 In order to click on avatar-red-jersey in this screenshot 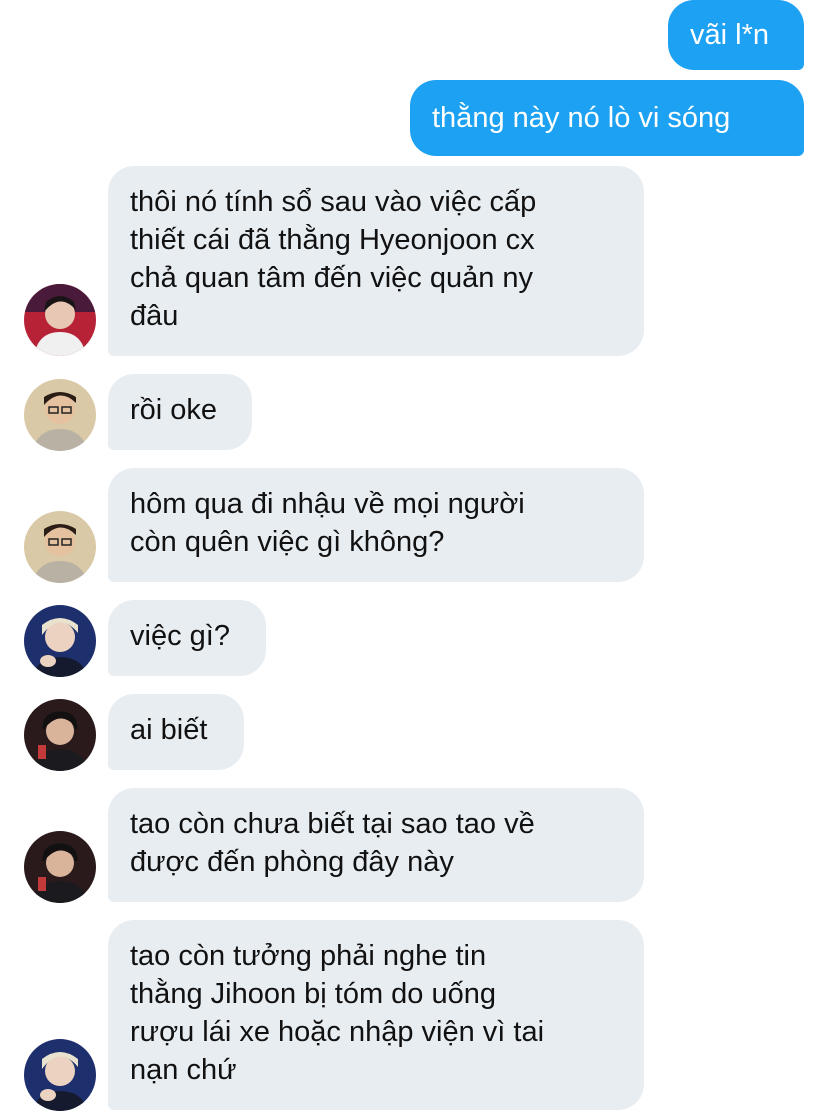, I will do `click(60, 320)`.